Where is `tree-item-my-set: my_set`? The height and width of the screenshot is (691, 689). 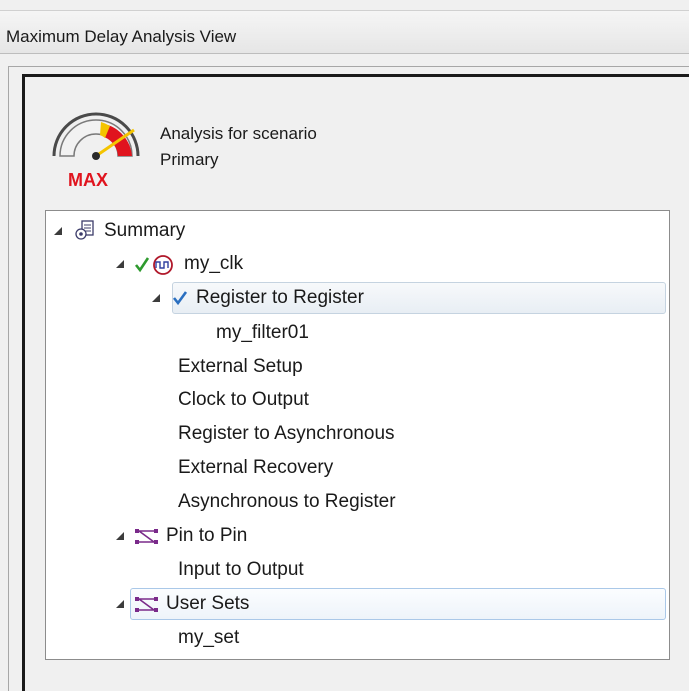 tree-item-my-set: my_set is located at coordinates (208, 638).